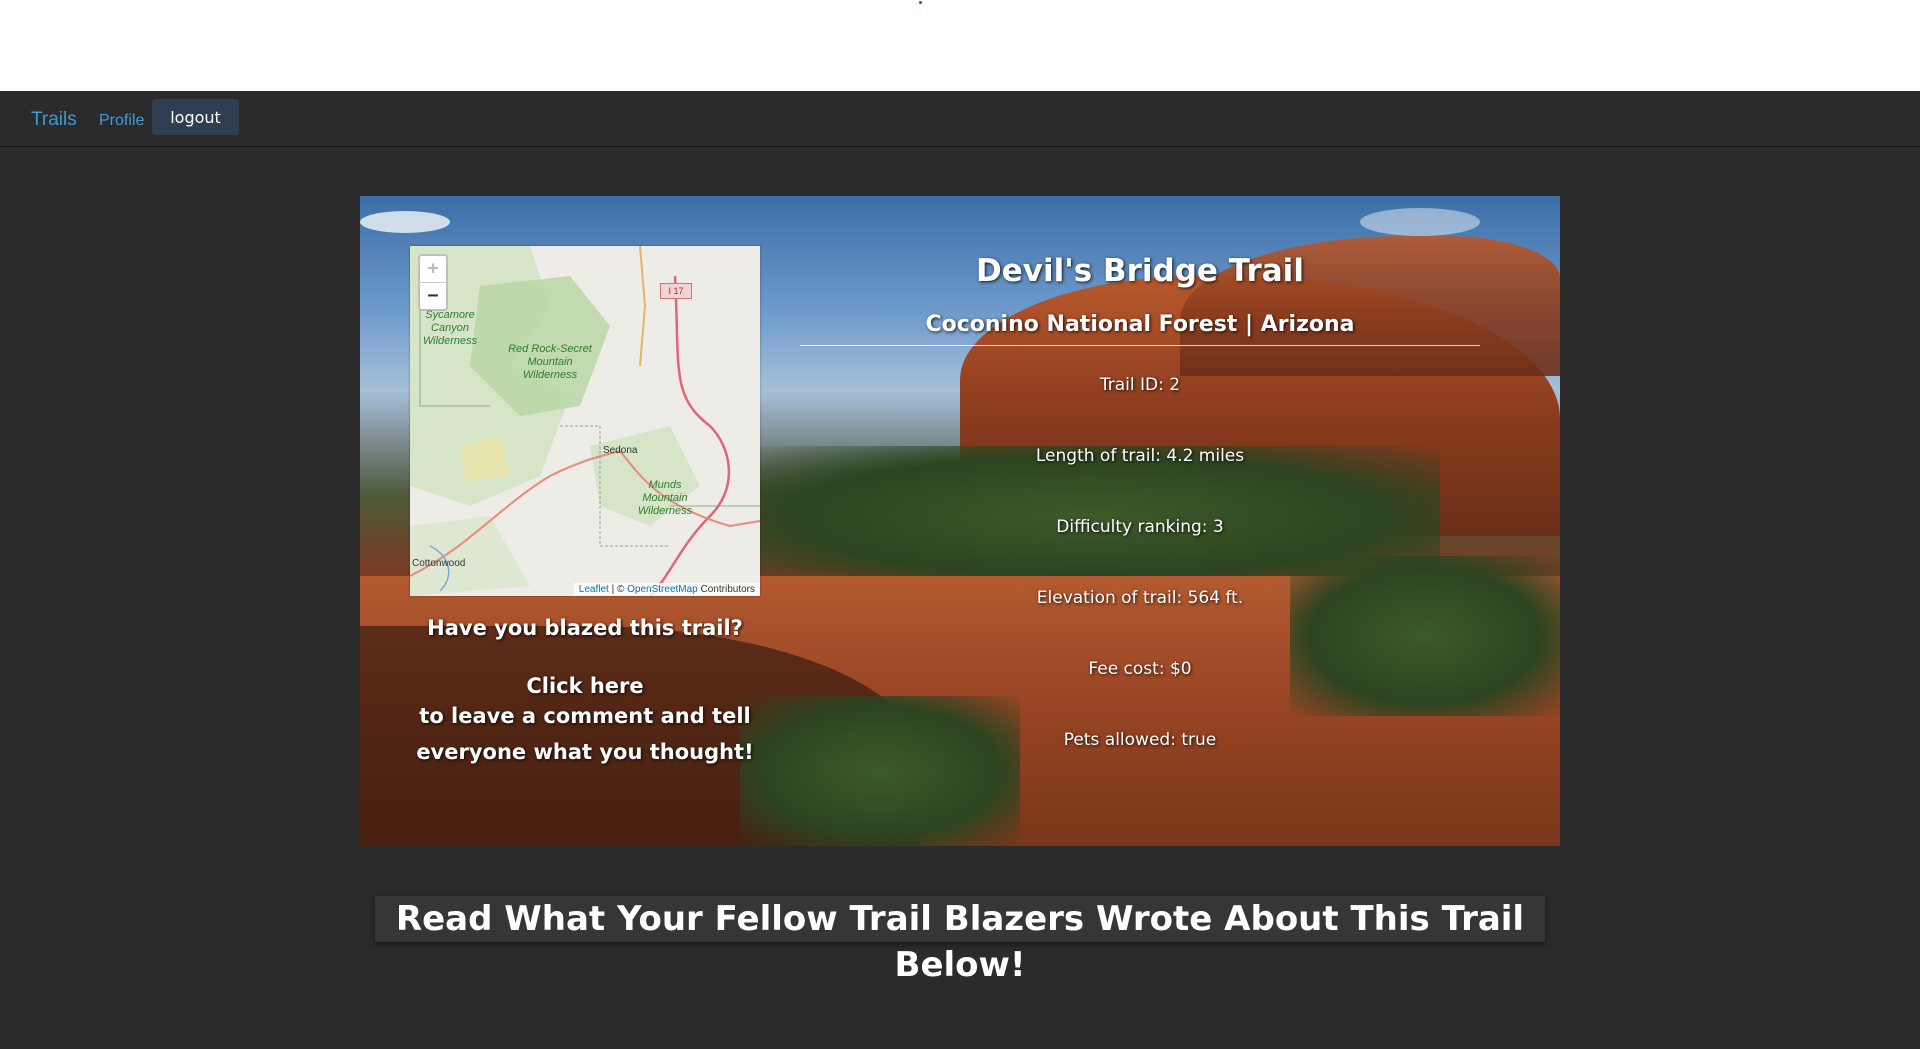  I want to click on map-zoom-control: + −, so click(433, 282).